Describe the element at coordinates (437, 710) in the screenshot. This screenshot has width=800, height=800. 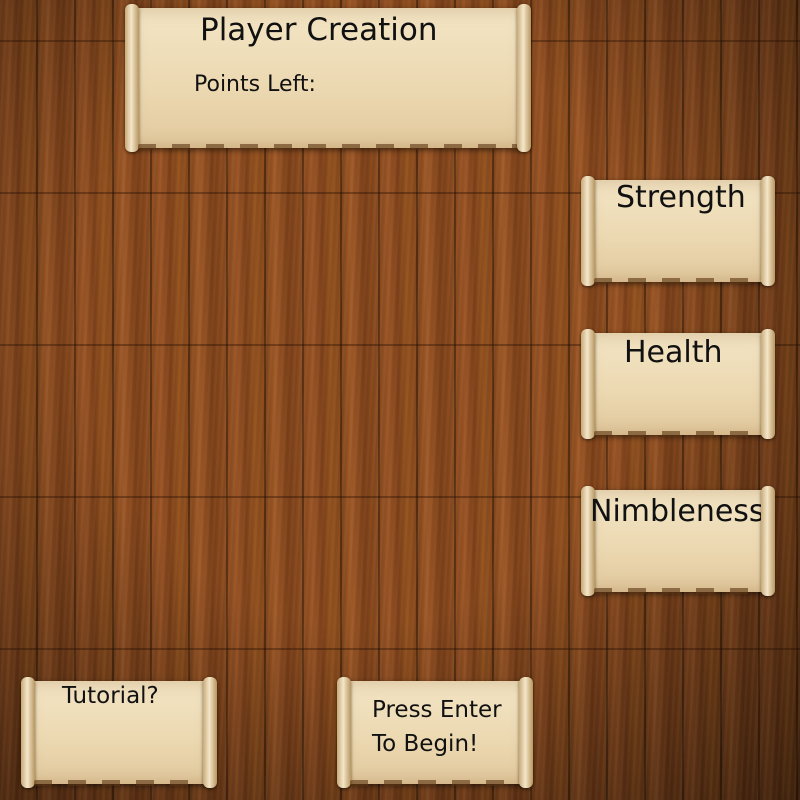
I see `begin-label-line1: Press Enter` at that location.